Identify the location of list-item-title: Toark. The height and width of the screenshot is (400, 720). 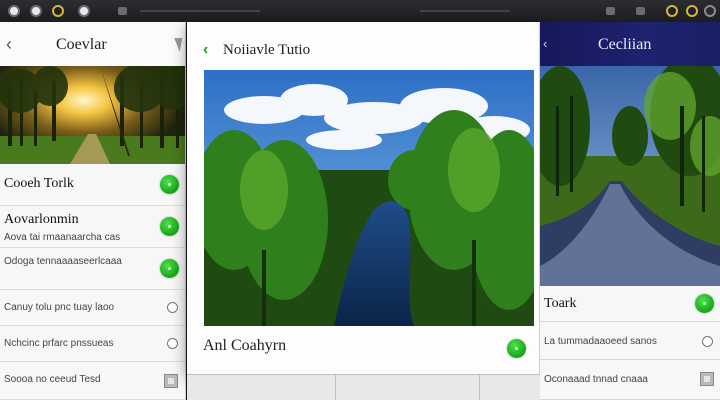
(560, 303).